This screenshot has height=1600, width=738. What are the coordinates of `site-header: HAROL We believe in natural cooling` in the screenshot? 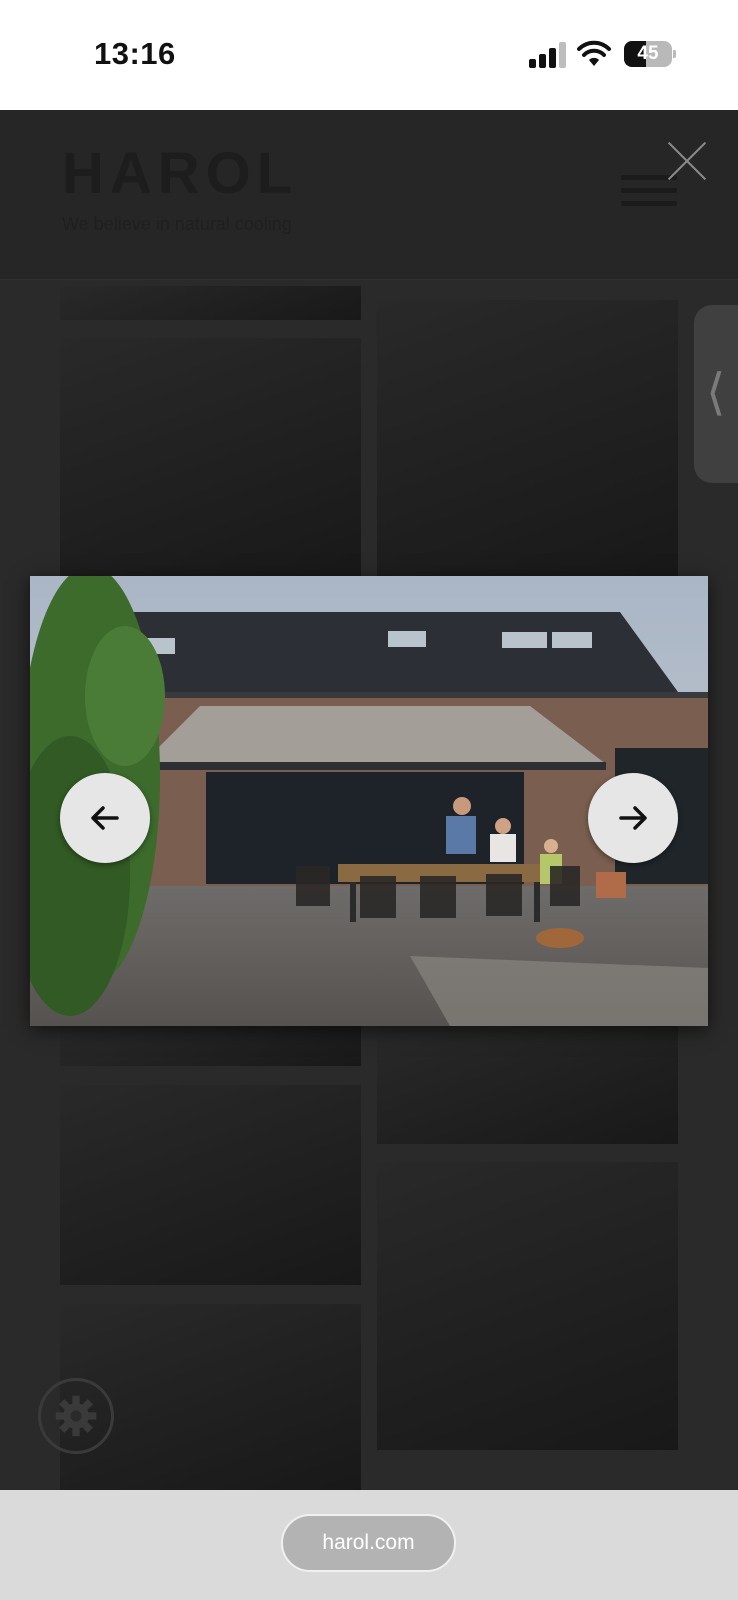 It's located at (369, 195).